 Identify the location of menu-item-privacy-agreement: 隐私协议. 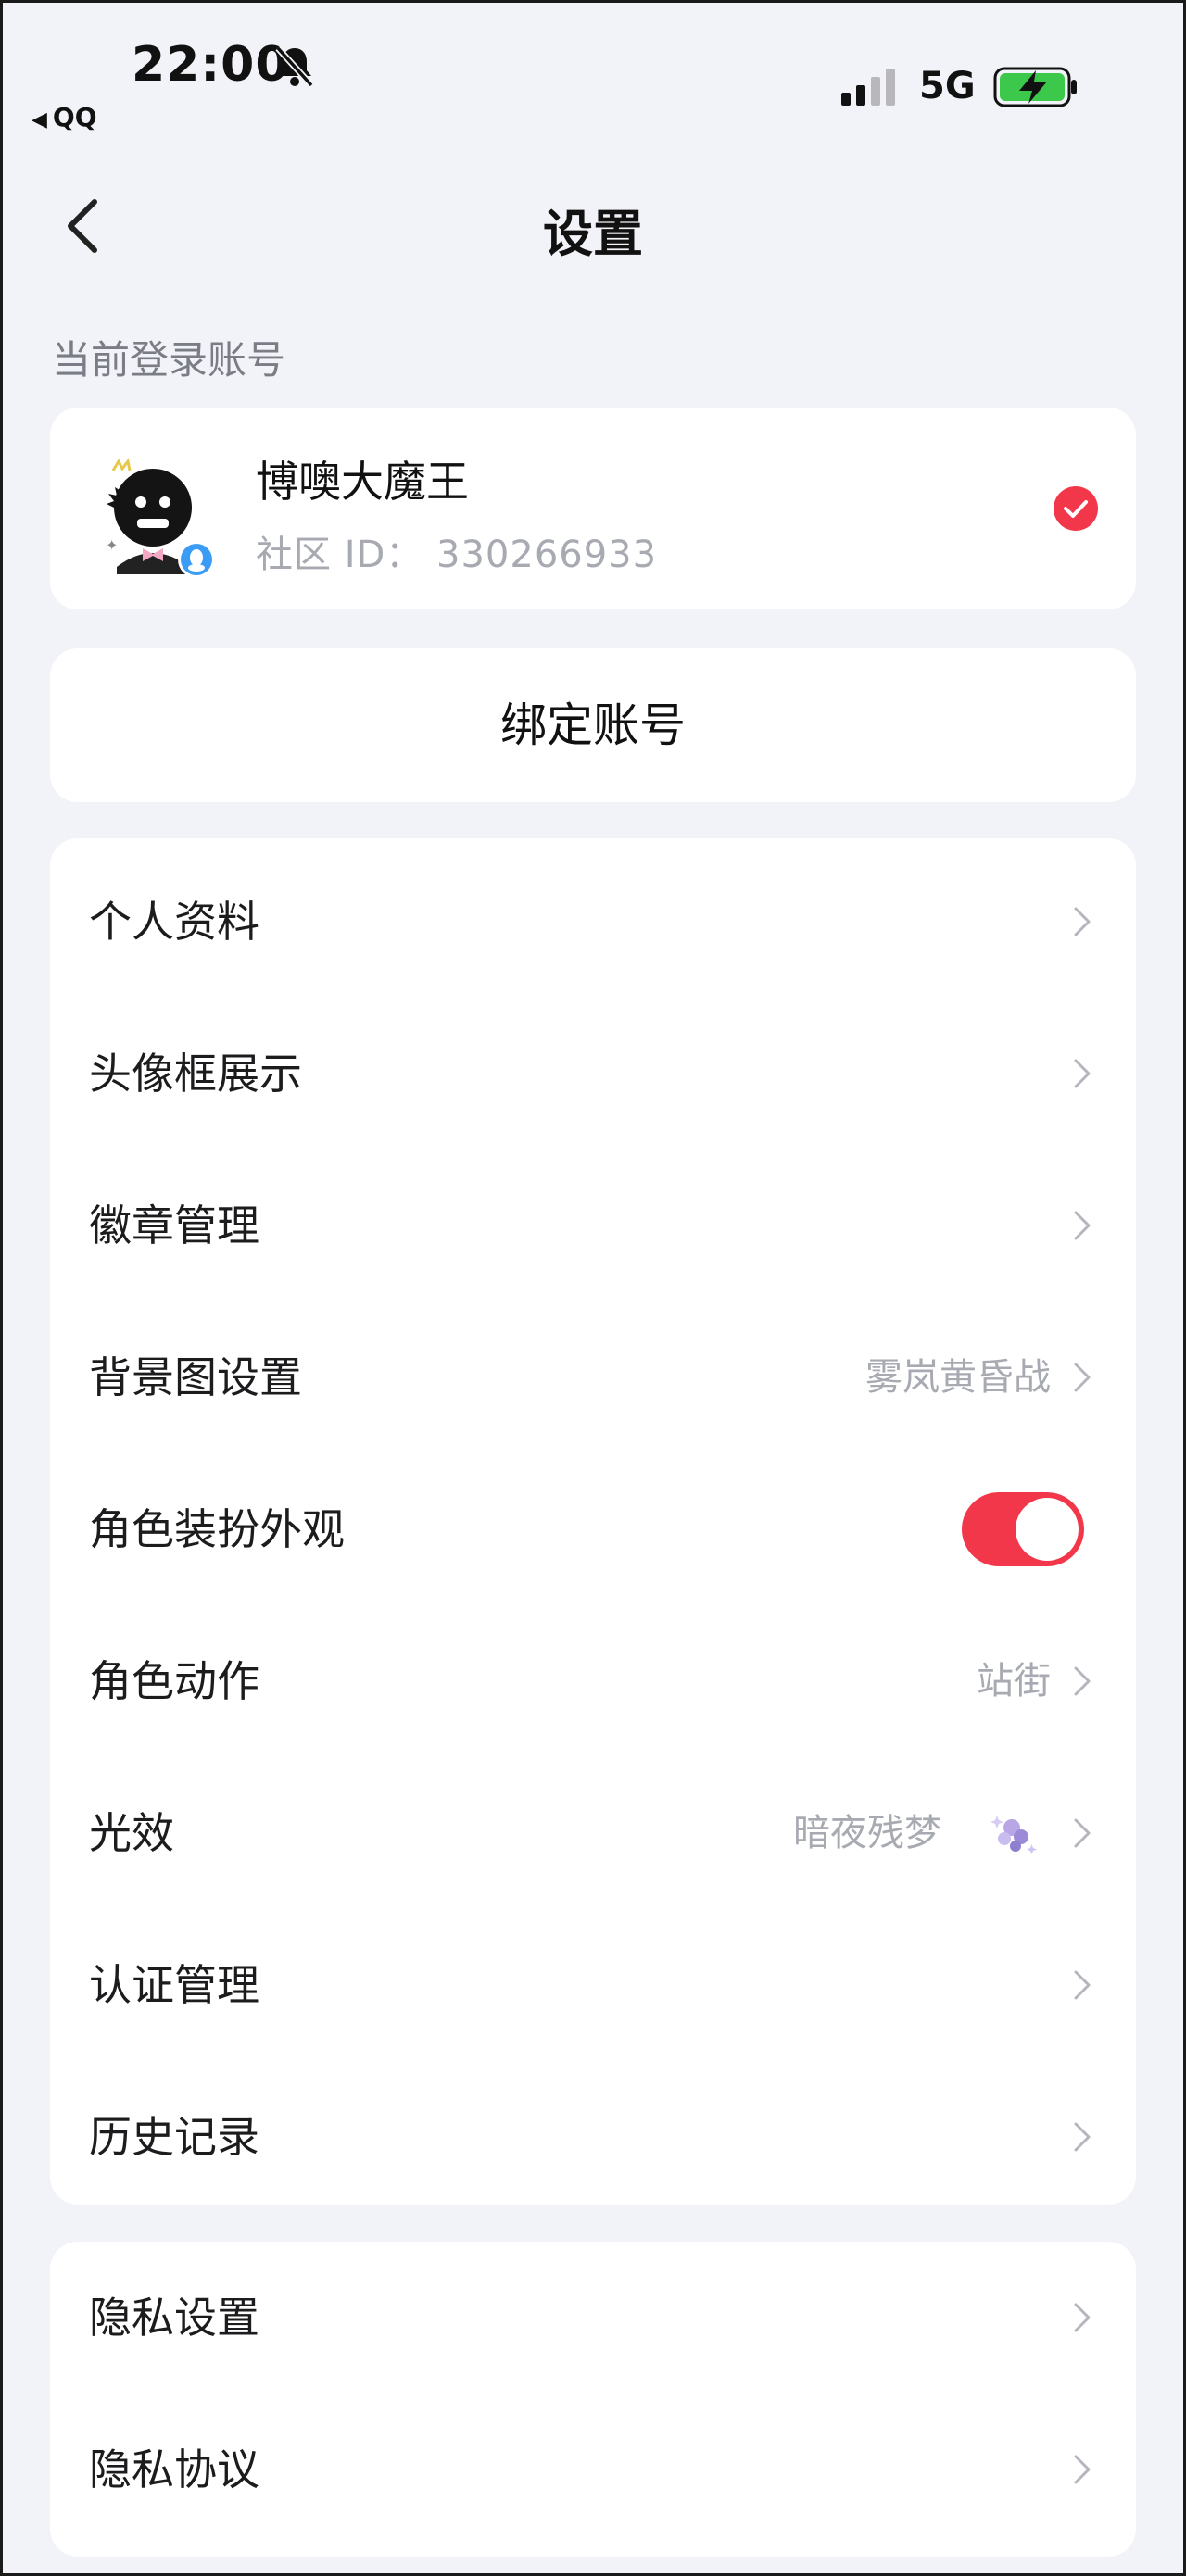
(593, 2469).